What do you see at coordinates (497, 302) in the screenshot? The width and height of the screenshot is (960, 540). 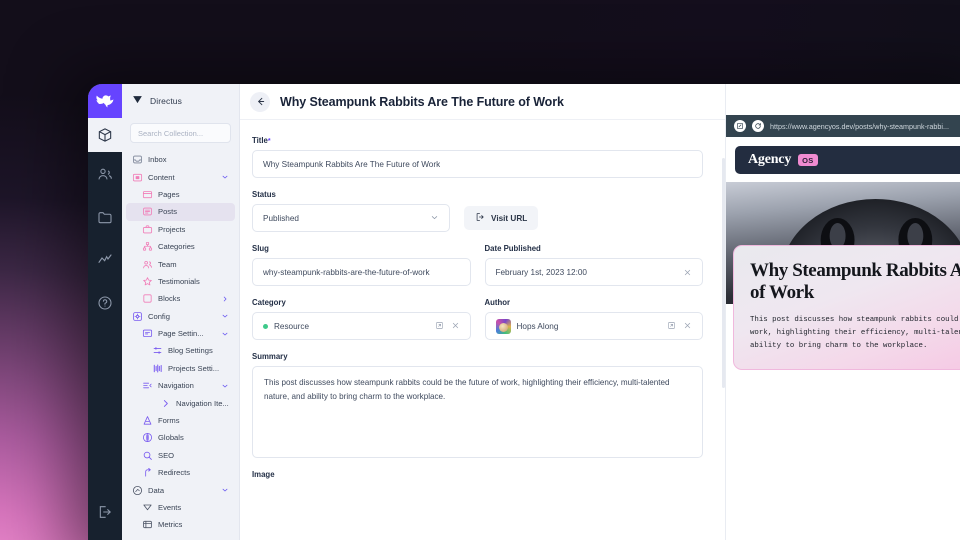 I see `field-author-label: Author` at bounding box center [497, 302].